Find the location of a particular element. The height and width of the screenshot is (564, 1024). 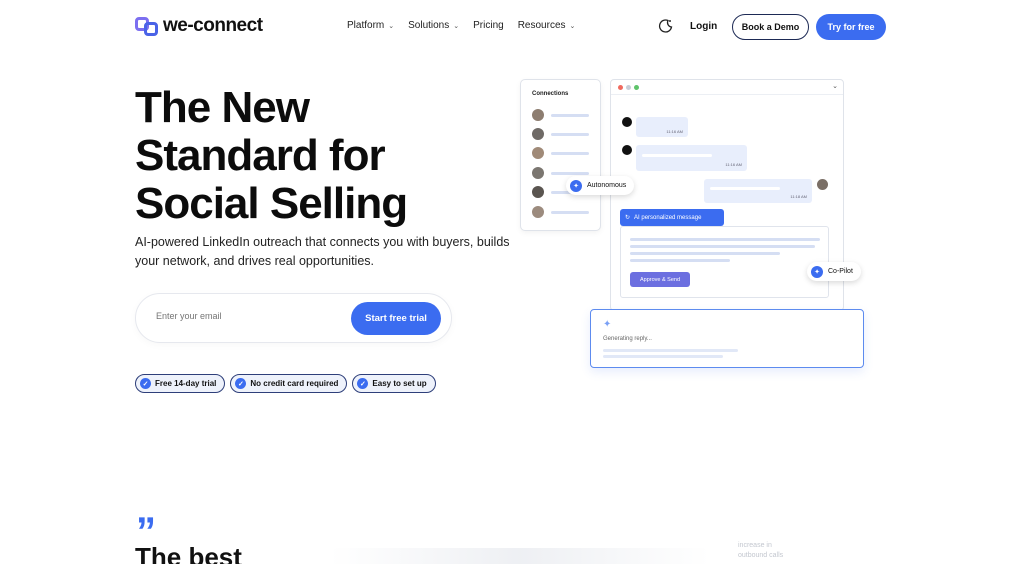

nav-label: Solutions is located at coordinates (429, 25).